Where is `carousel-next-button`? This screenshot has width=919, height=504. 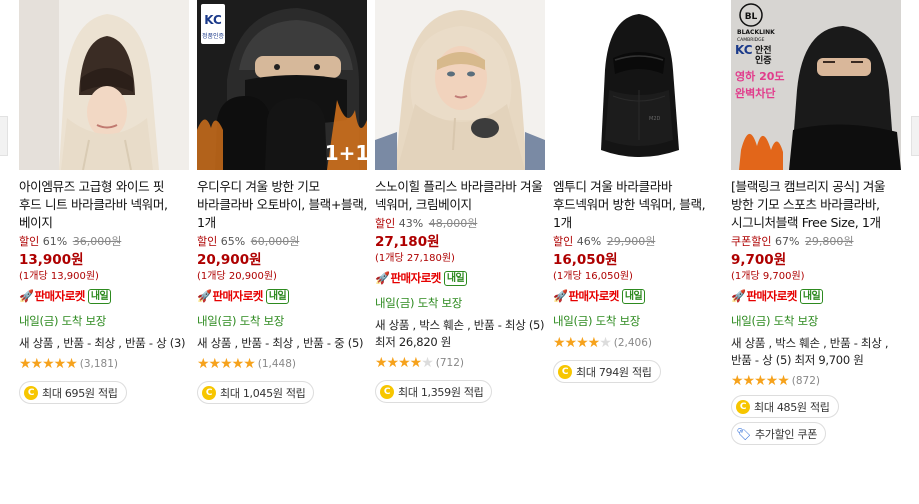
carousel-next-button is located at coordinates (915, 136).